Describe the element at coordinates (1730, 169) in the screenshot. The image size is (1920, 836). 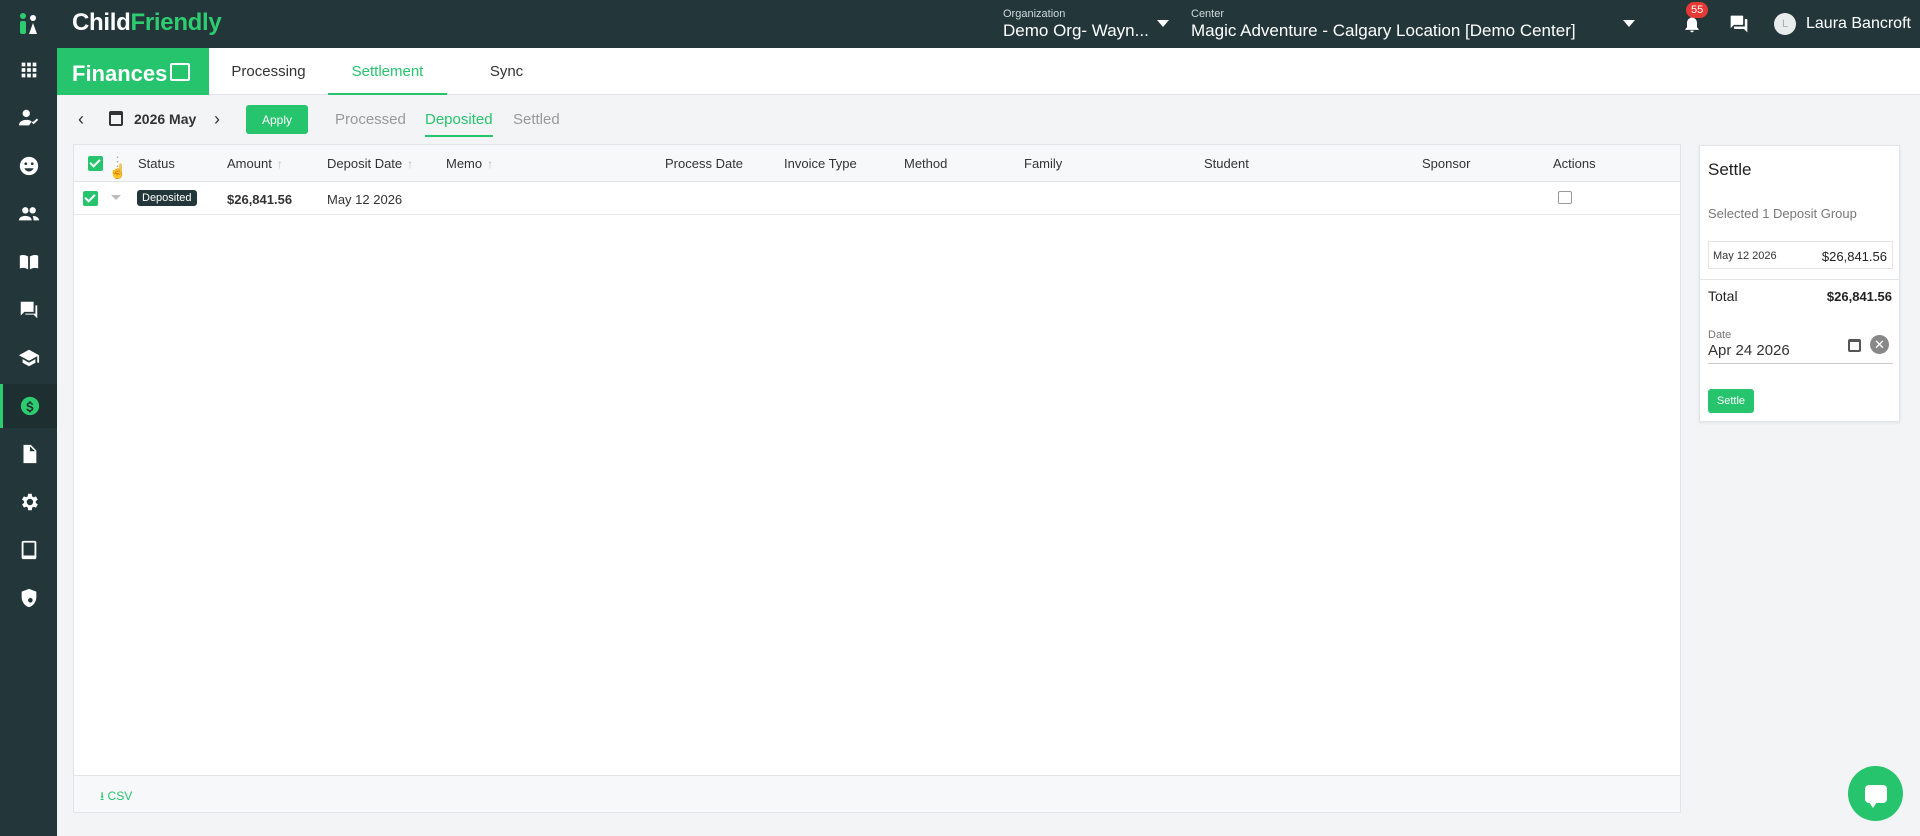
I see `settle-title: Settle` at that location.